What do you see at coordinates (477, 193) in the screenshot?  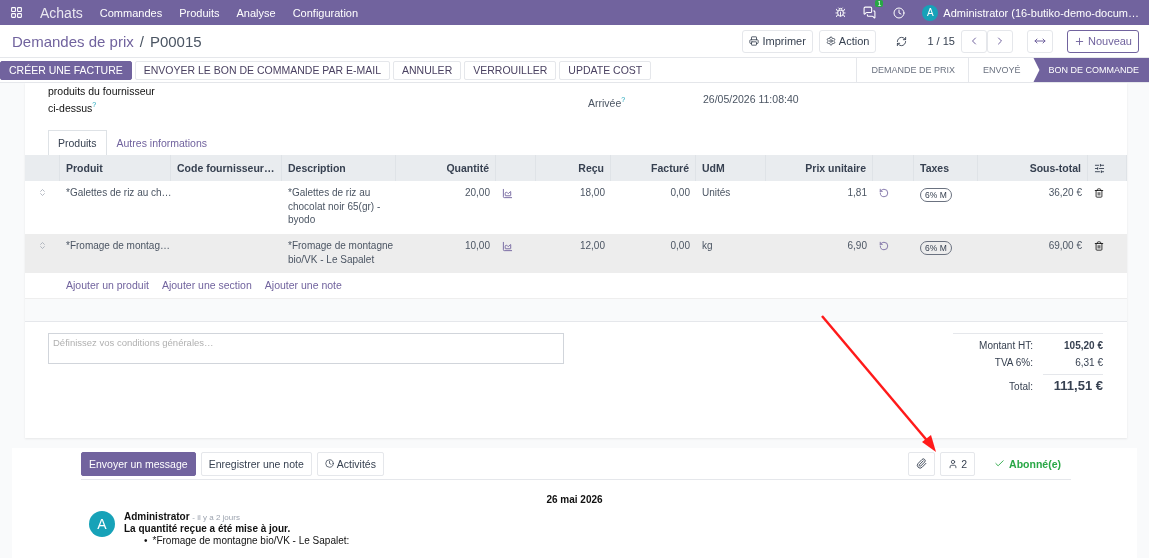 I see `table-cell-text: 20,00` at bounding box center [477, 193].